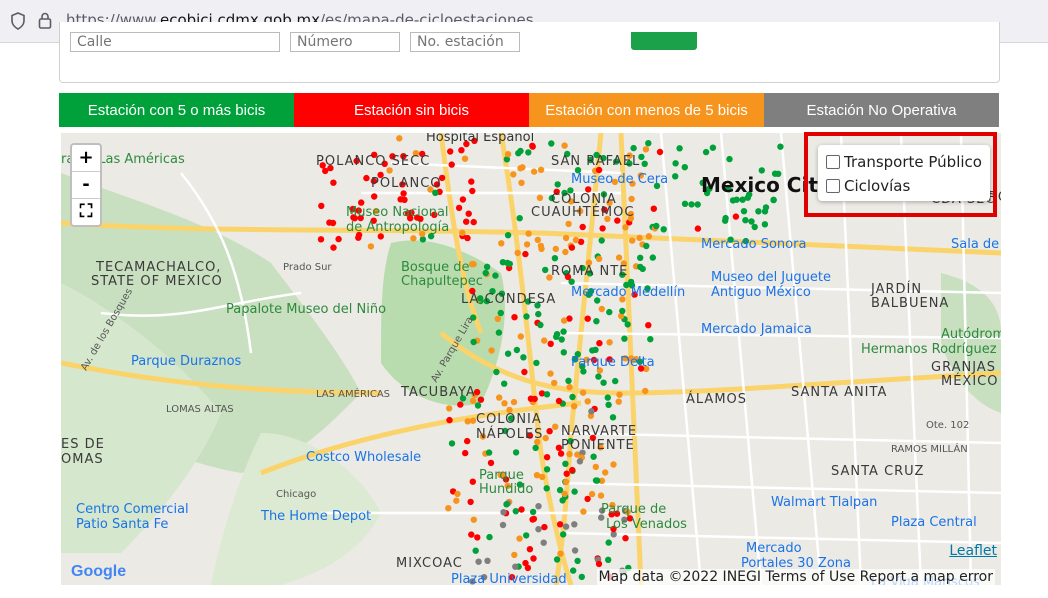  What do you see at coordinates (175, 42) in the screenshot?
I see `street-input` at bounding box center [175, 42].